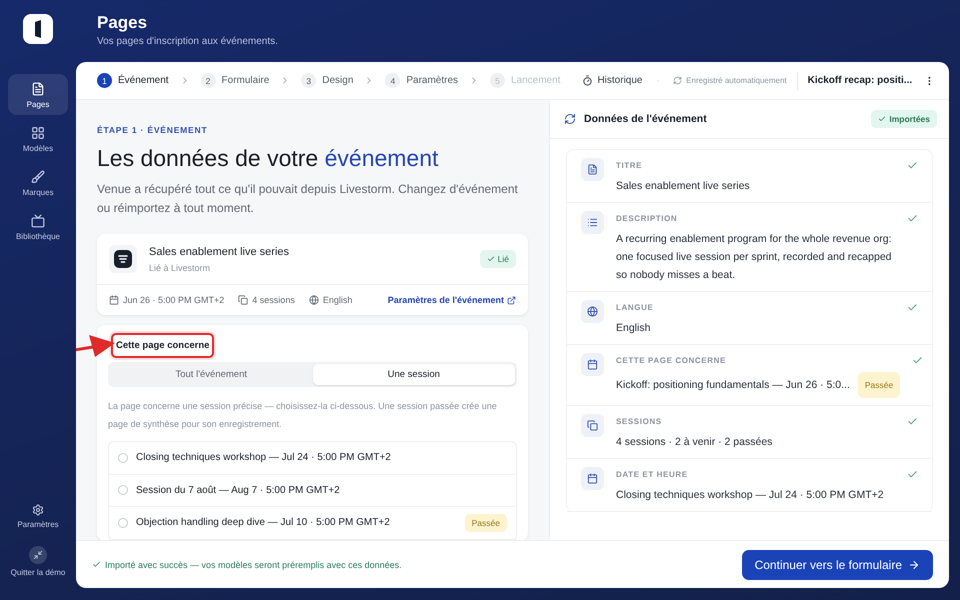 The width and height of the screenshot is (960, 600). Describe the element at coordinates (592, 169) in the screenshot. I see `document-icon` at that location.